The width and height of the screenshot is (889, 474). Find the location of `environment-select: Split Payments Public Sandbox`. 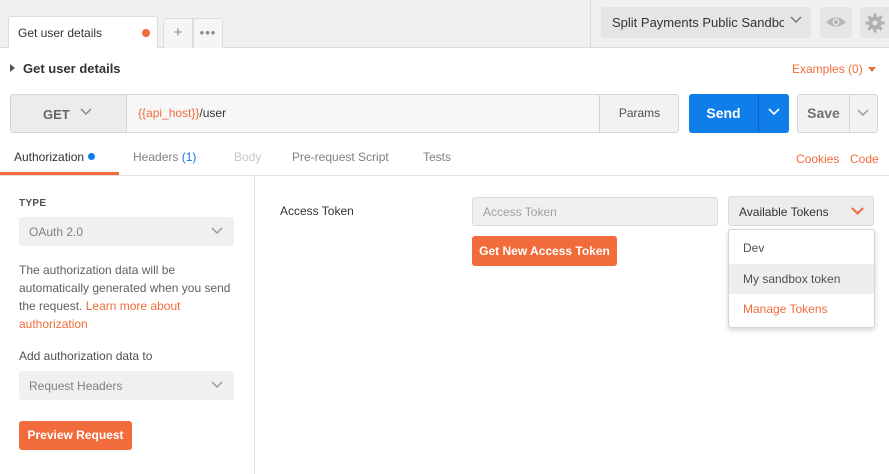

environment-select: Split Payments Public Sandbox is located at coordinates (706, 22).